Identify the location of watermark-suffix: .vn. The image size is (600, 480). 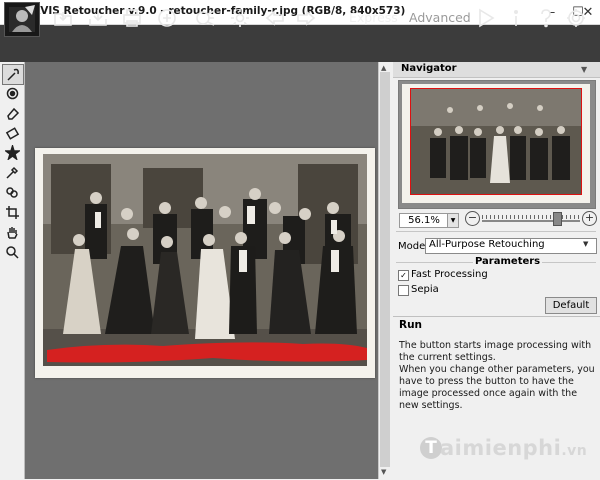
(574, 451).